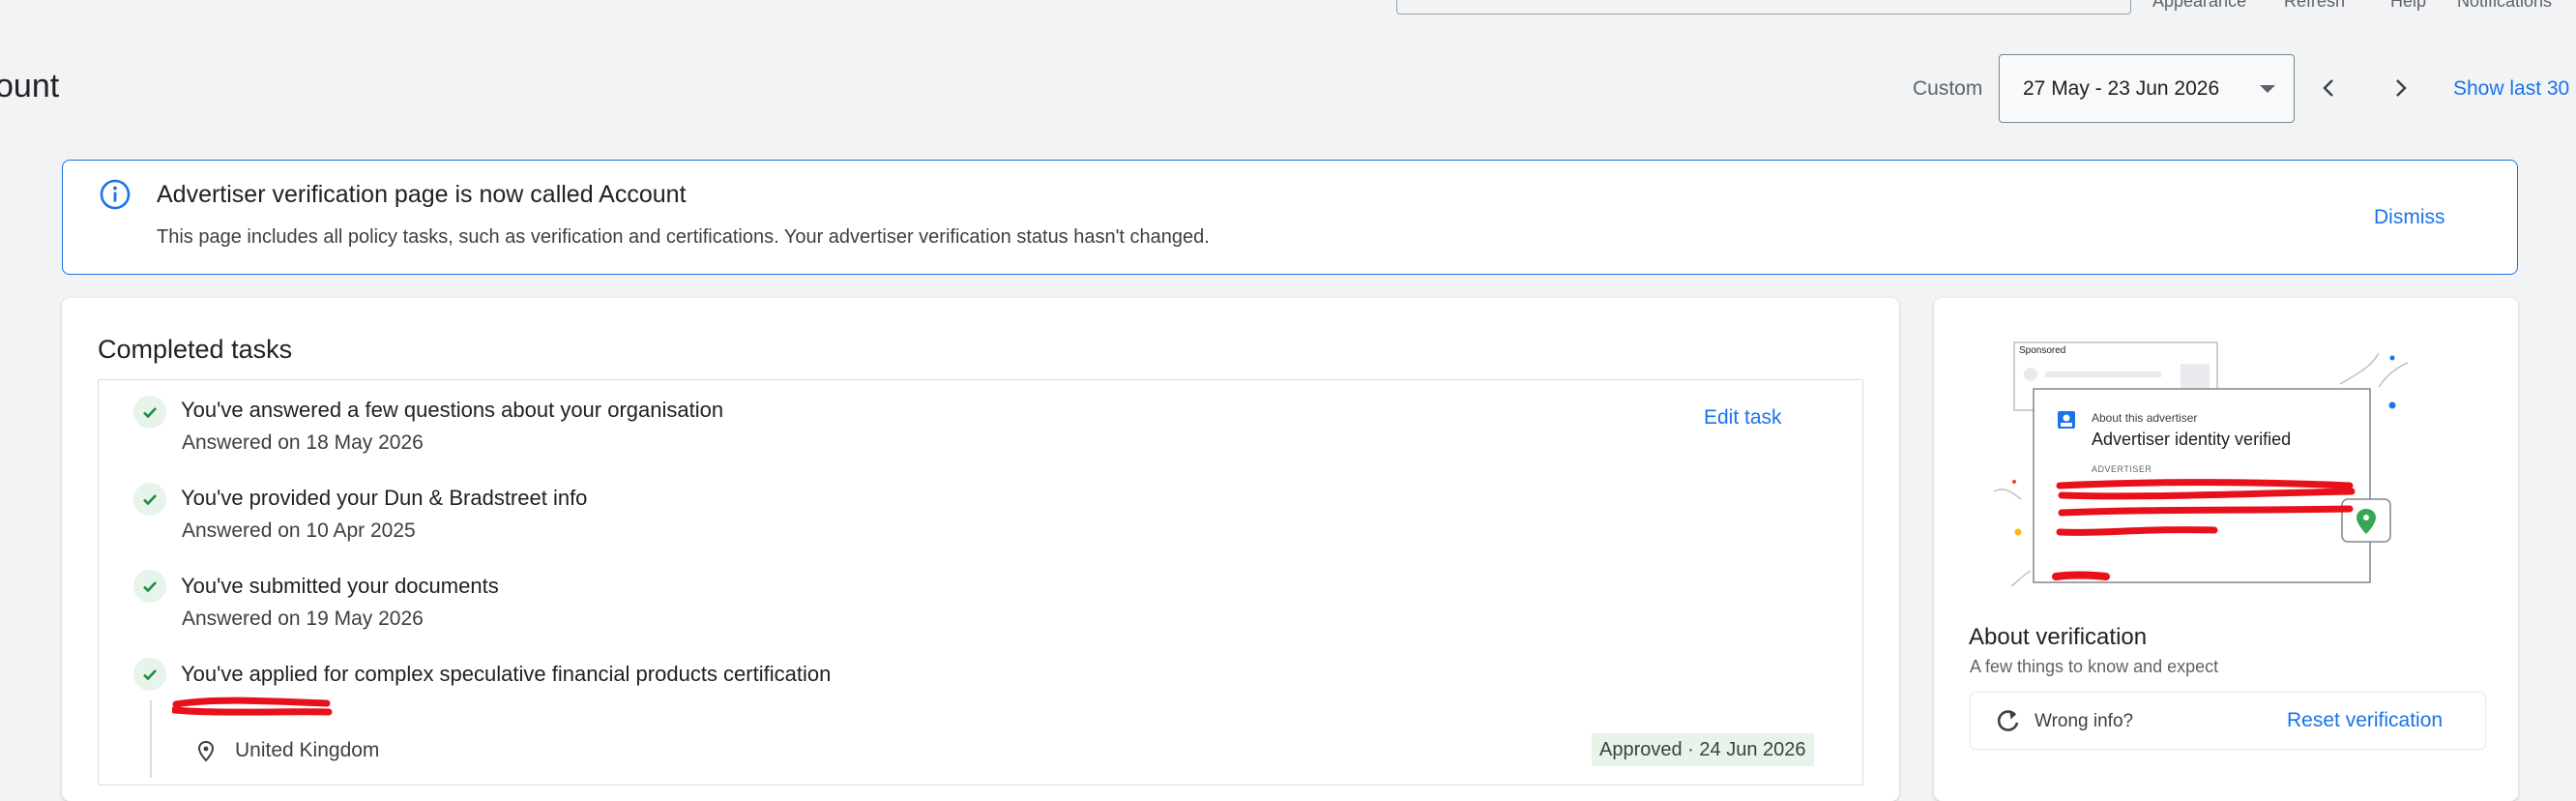  Describe the element at coordinates (2094, 666) in the screenshot. I see `about-verification-subtitle: A few things to know and expect` at that location.